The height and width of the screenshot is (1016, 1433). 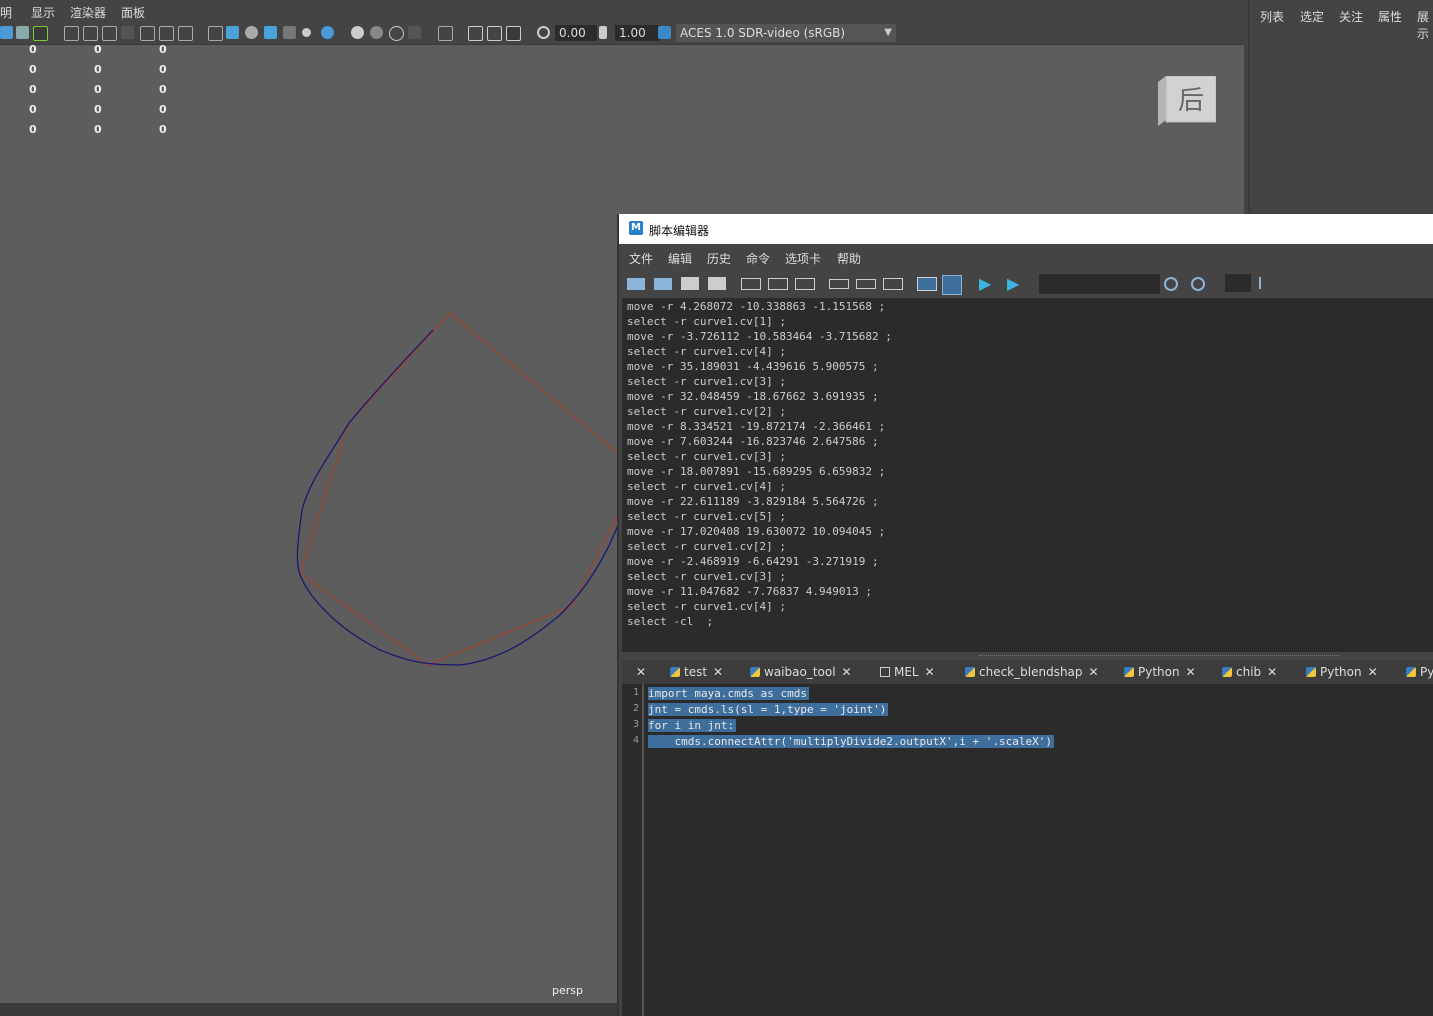 I want to click on clear-all-icon, so click(x=805, y=284).